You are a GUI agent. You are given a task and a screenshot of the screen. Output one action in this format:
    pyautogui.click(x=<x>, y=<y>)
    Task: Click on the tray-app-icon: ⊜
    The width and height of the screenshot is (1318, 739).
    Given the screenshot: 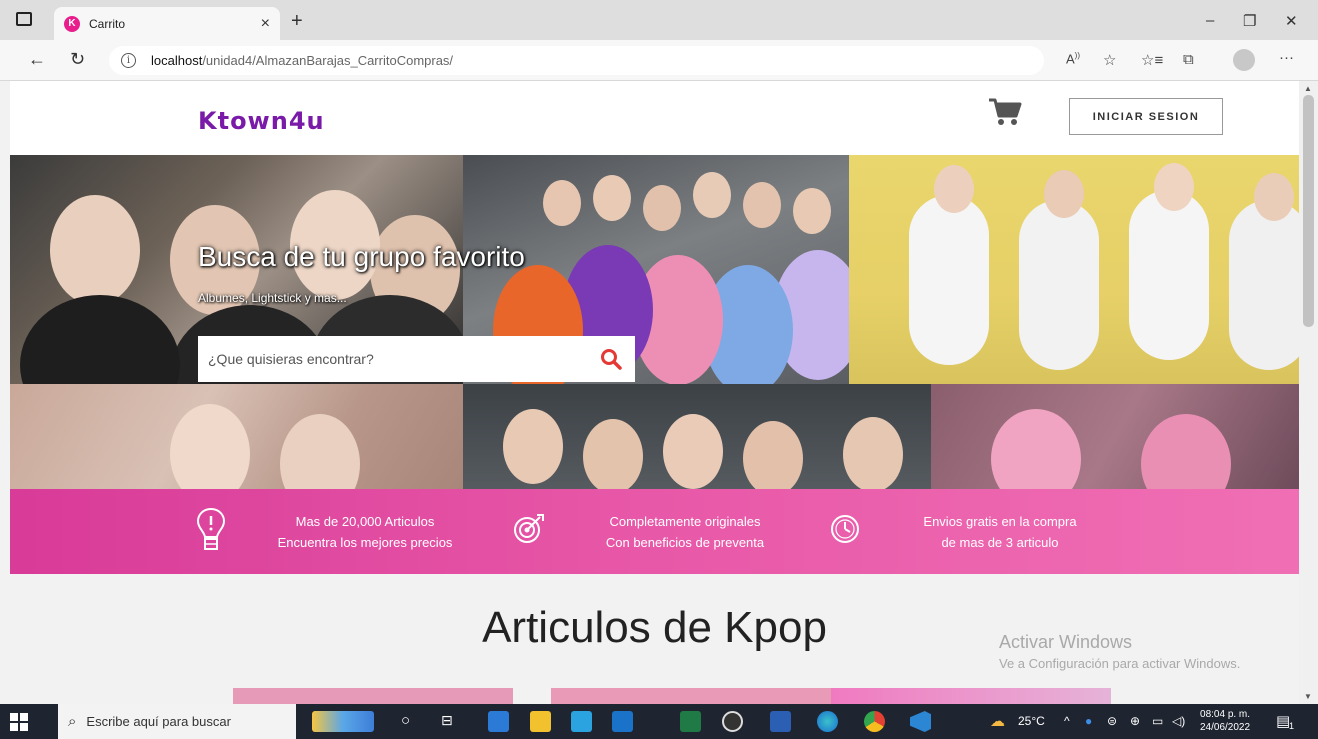 What is the action you would take?
    pyautogui.click(x=1112, y=721)
    